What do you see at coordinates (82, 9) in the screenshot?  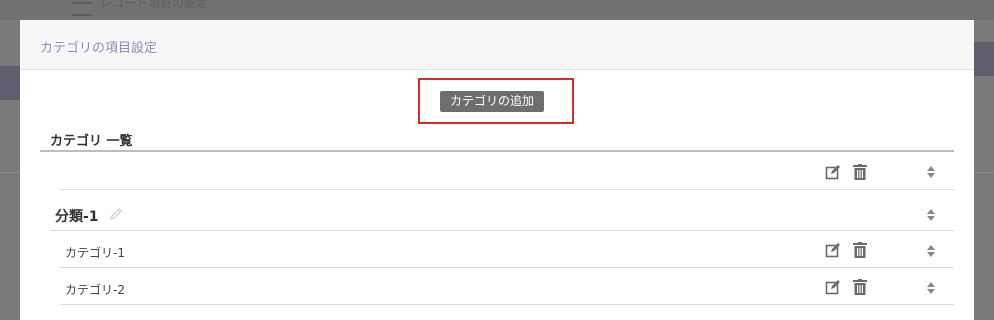 I see `menu-icon` at bounding box center [82, 9].